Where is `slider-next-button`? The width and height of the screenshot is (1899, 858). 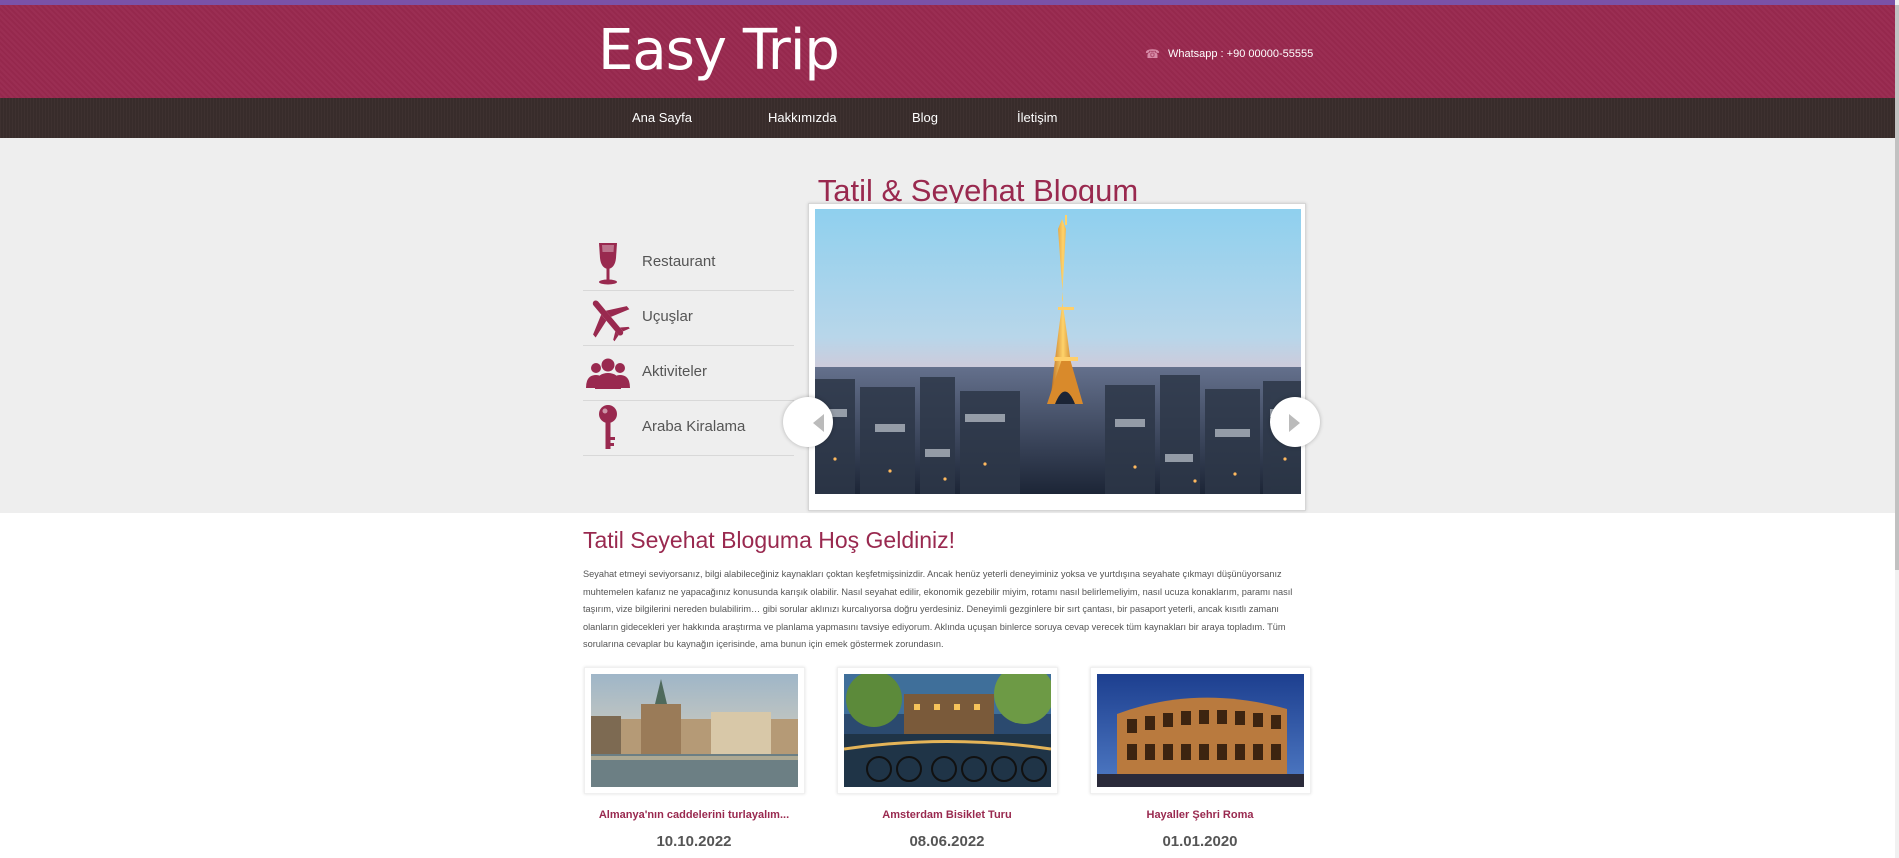 slider-next-button is located at coordinates (1295, 422).